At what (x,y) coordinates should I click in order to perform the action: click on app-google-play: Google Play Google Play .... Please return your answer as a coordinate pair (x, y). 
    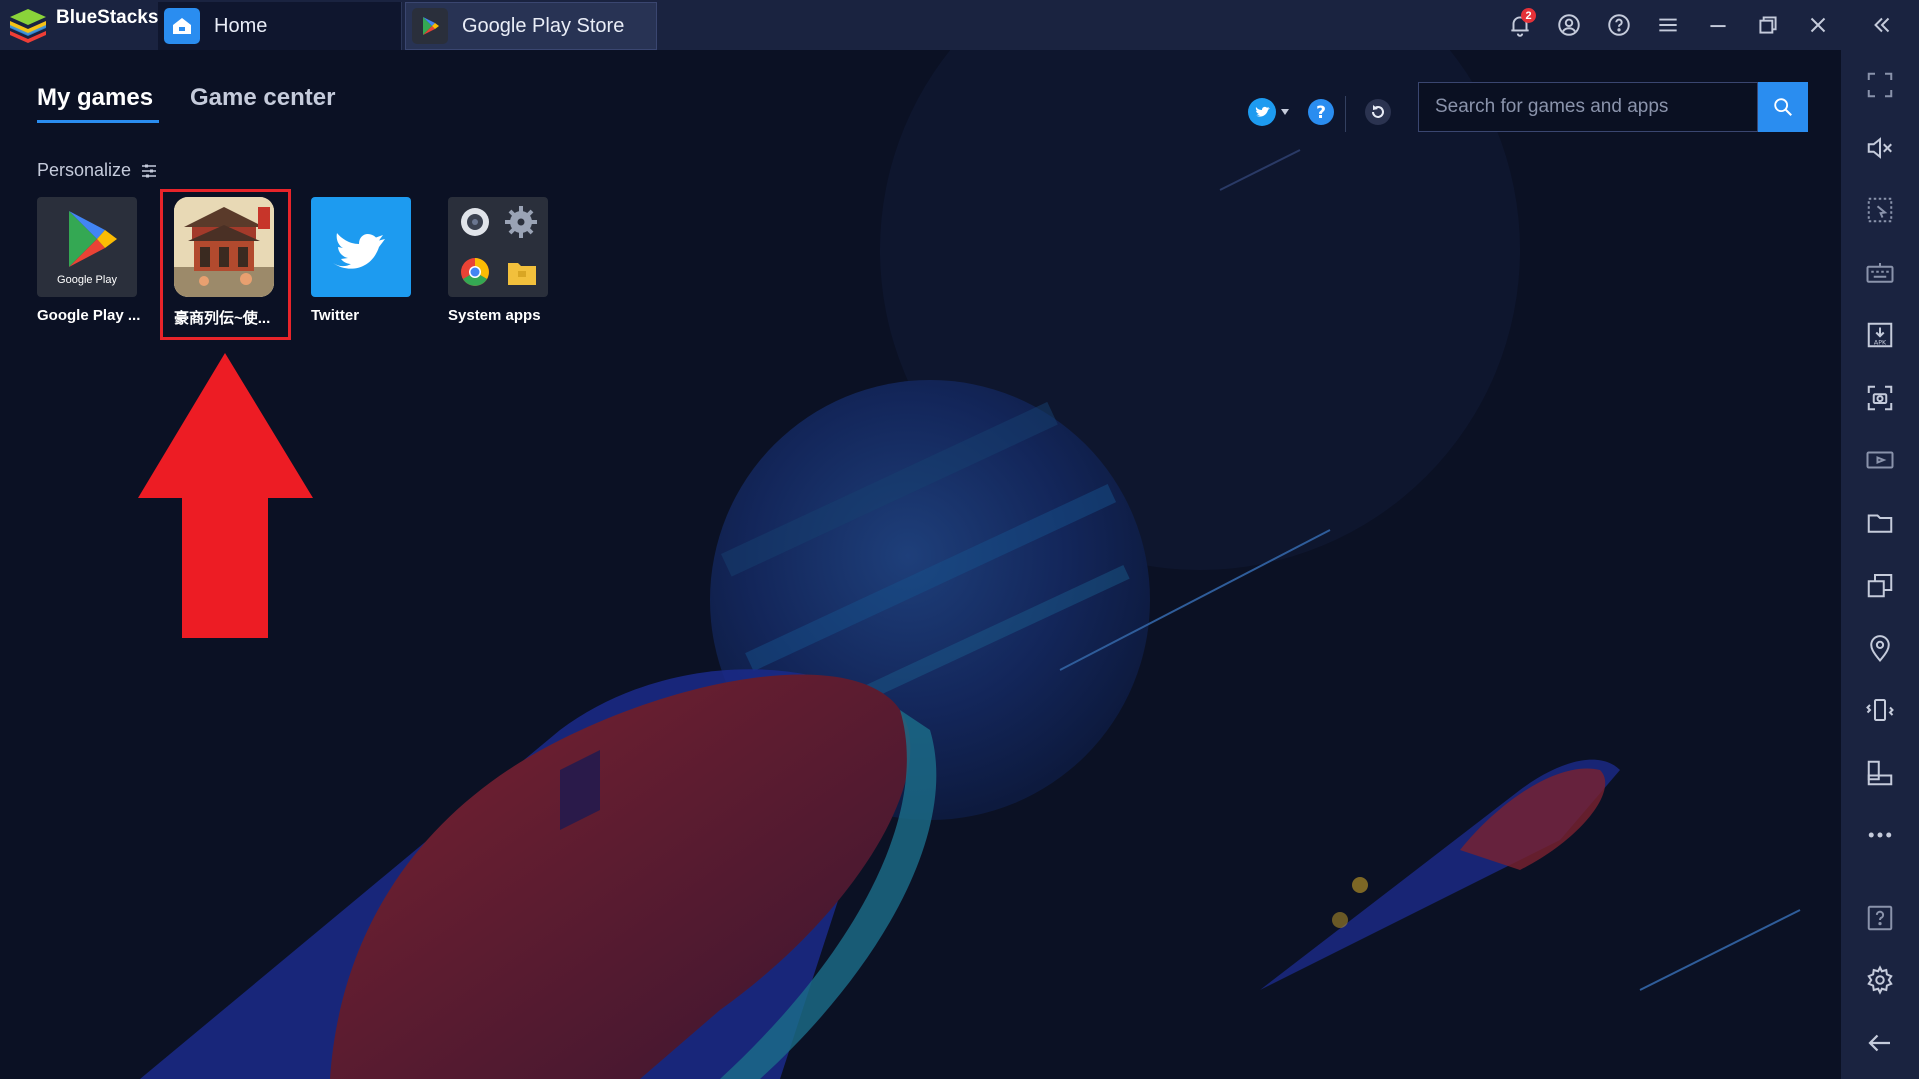
    Looking at the image, I should click on (89, 260).